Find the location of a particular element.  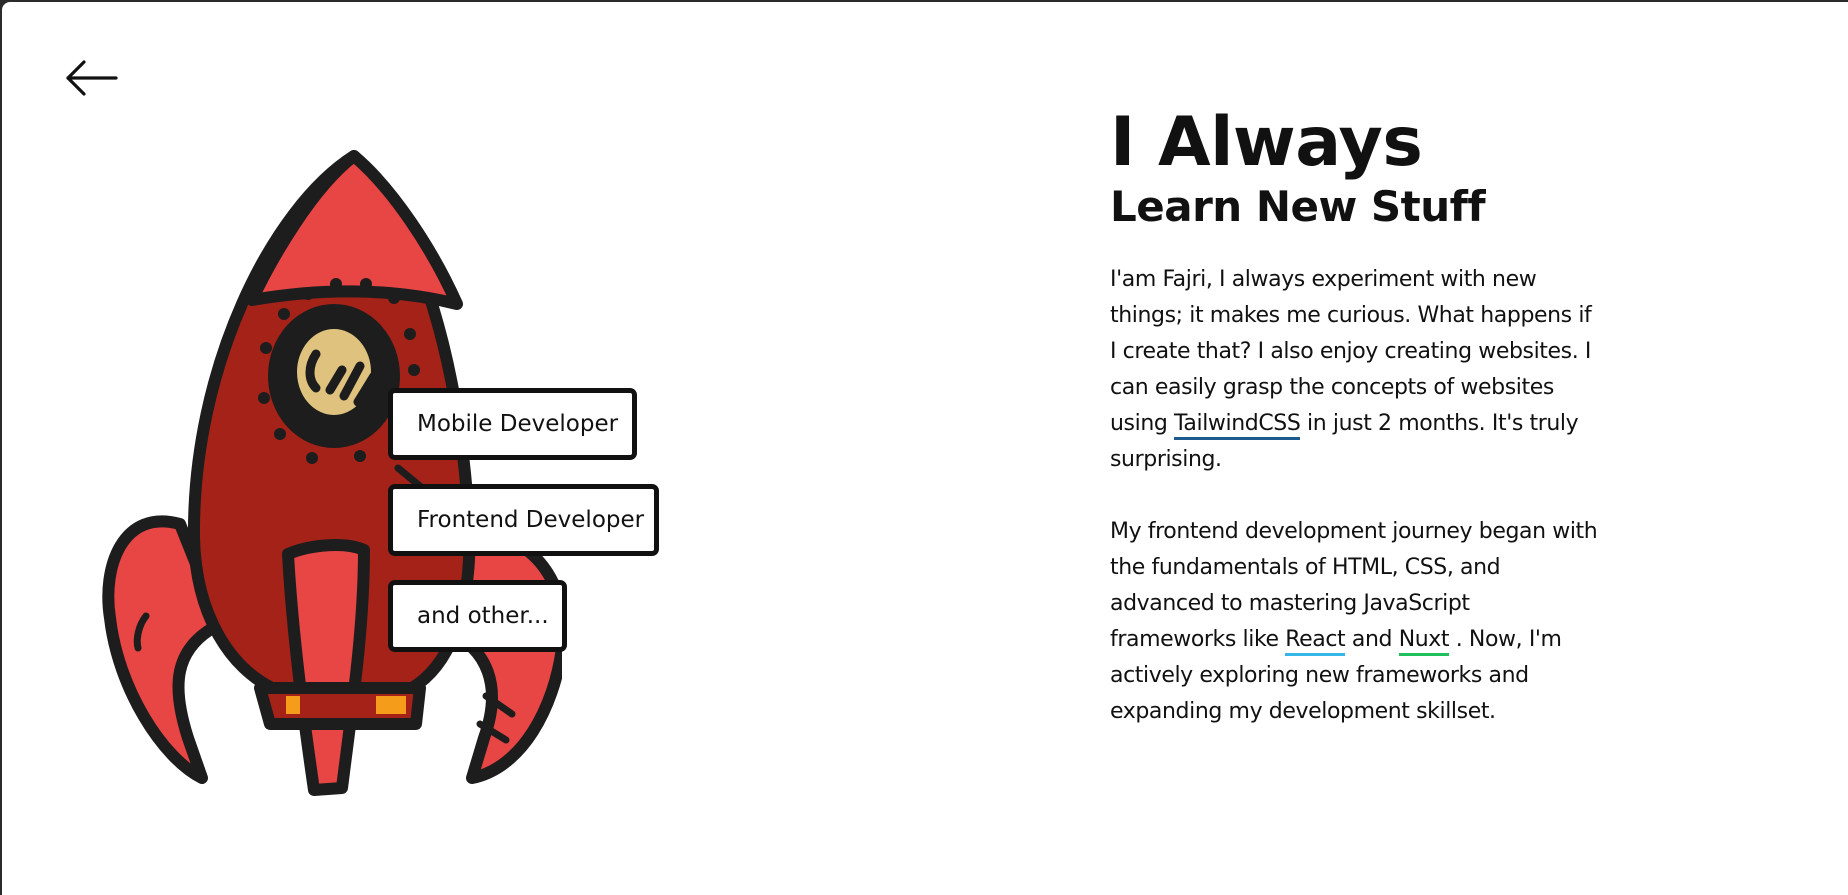

role-tag-label: Frontend Developer is located at coordinates (531, 520).